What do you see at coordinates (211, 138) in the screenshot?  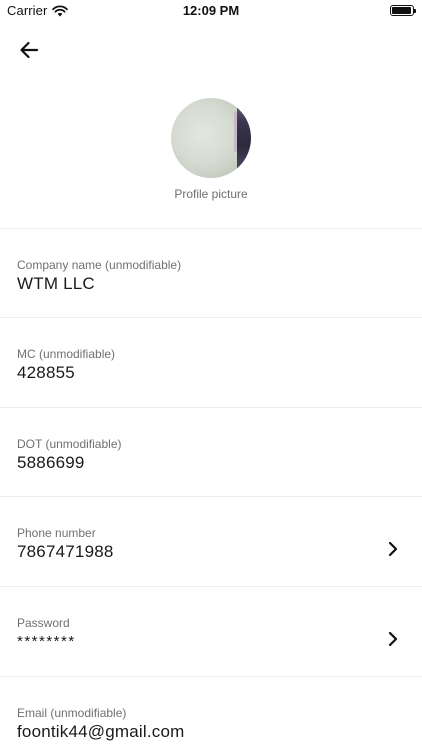 I see `avatar` at bounding box center [211, 138].